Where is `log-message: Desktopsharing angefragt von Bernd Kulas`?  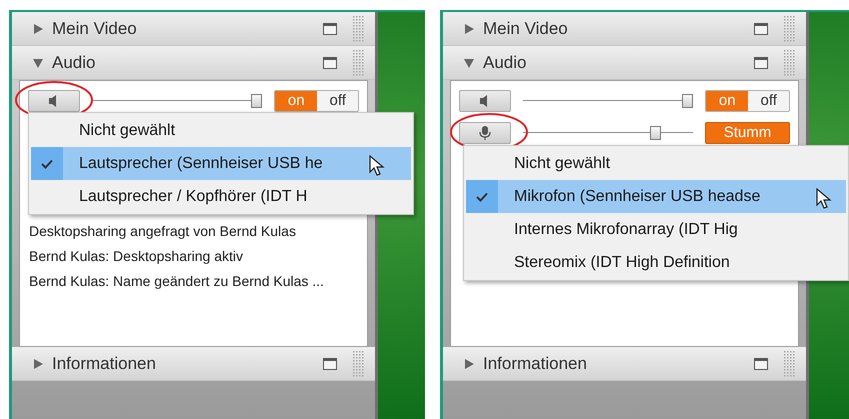
log-message: Desktopsharing angefragt von Bernd Kulas is located at coordinates (163, 231).